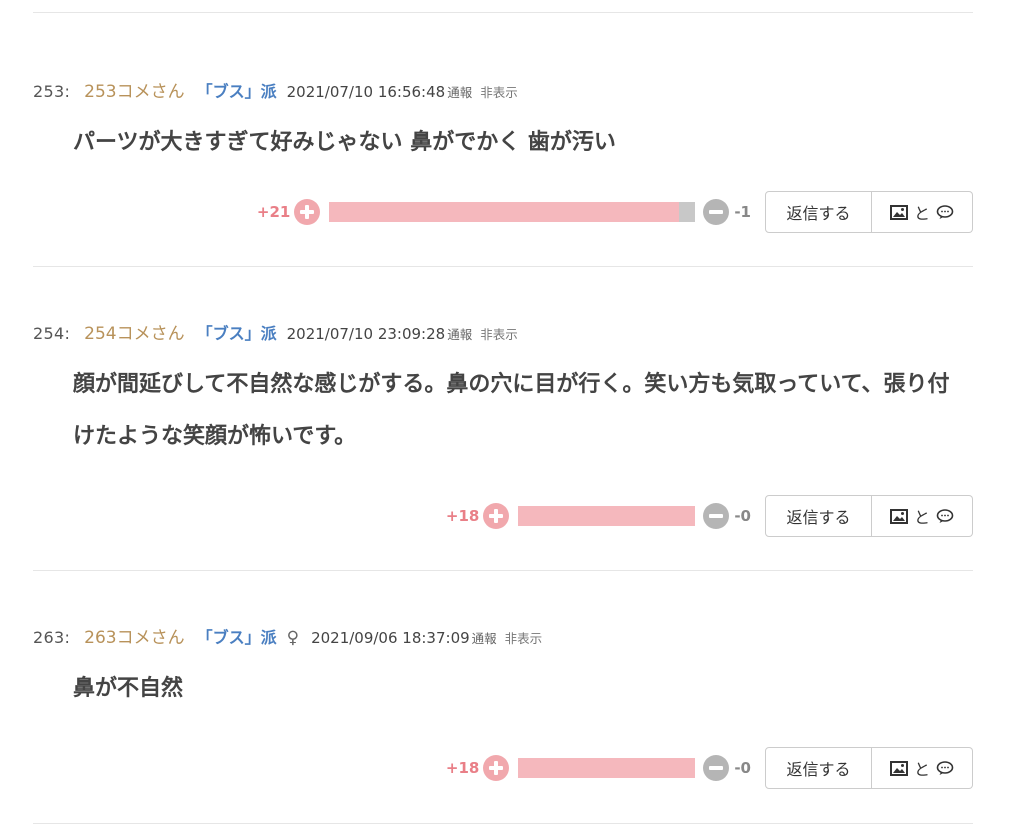 The width and height of the screenshot is (1024, 833). Describe the element at coordinates (503, 823) in the screenshot. I see `divider` at that location.